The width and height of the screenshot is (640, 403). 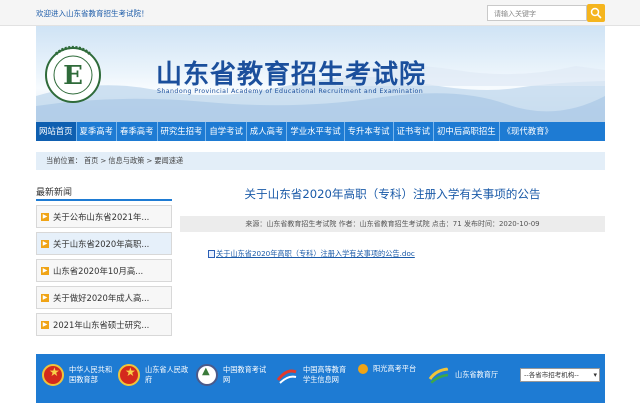 I want to click on footer-link-shandong-gov: 山东省人民政府, so click(x=153, y=375).